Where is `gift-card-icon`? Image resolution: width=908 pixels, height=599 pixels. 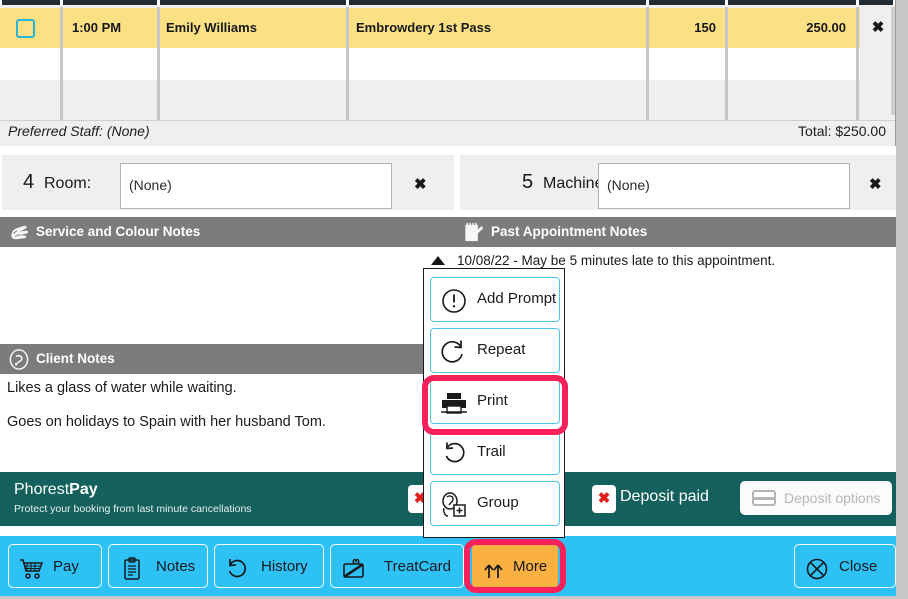 gift-card-icon is located at coordinates (354, 567).